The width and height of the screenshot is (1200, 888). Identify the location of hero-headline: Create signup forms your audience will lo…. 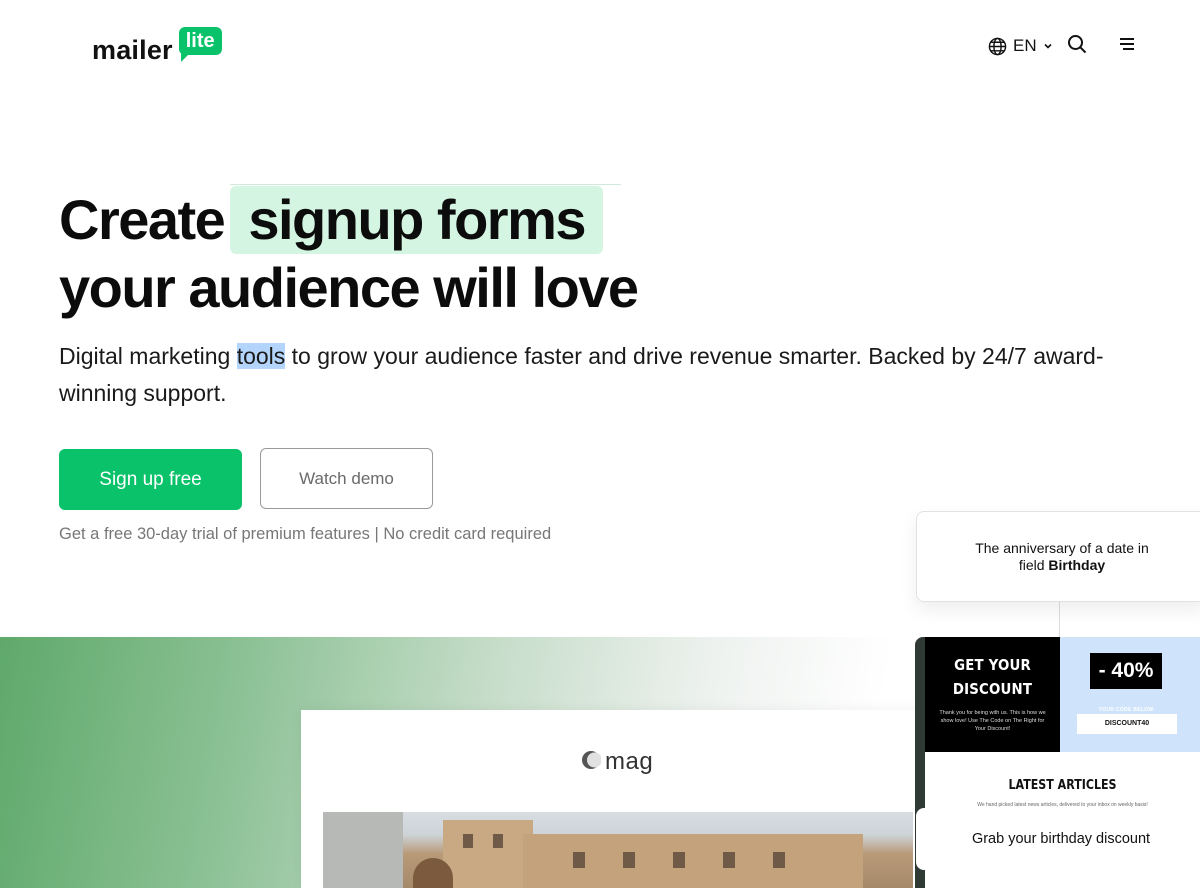
(349, 253).